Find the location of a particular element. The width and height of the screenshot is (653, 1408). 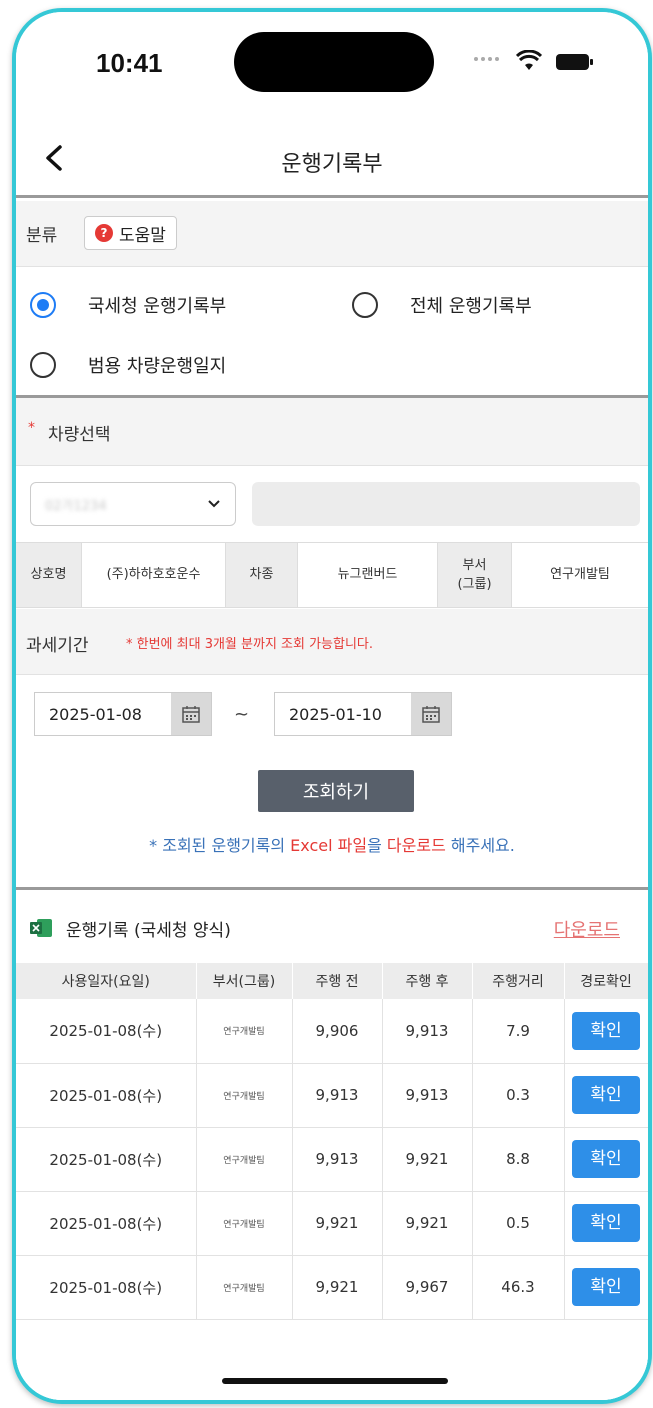

question-icon: ? is located at coordinates (104, 233).